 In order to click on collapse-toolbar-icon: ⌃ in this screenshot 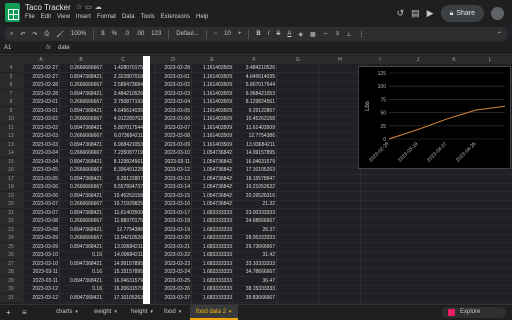, I will do `click(499, 34)`.